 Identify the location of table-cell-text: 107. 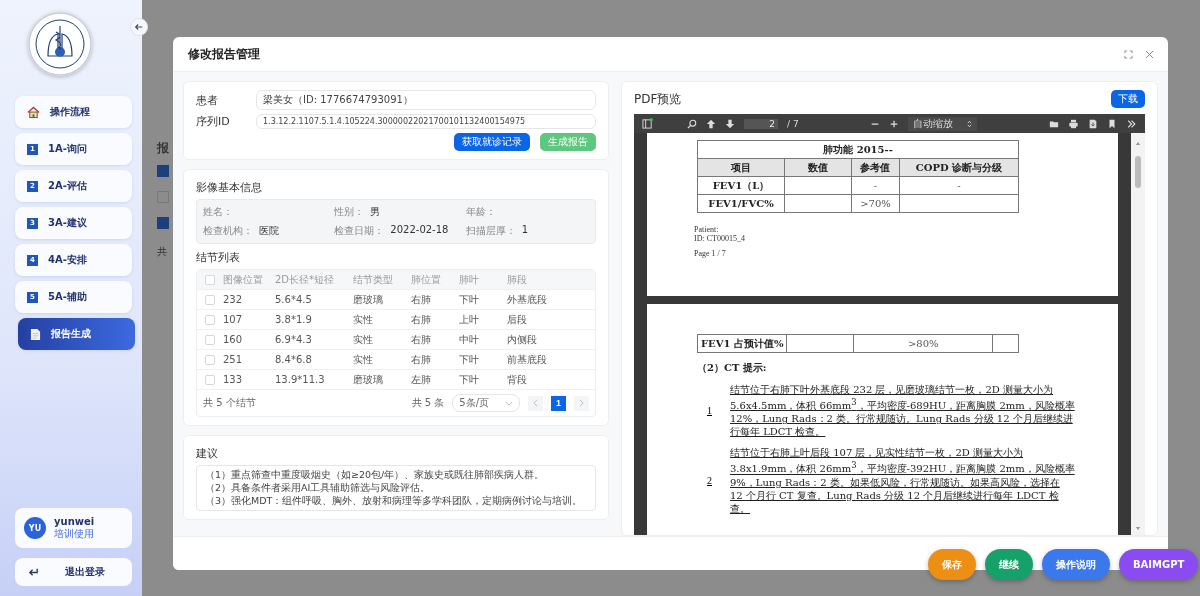
(233, 319).